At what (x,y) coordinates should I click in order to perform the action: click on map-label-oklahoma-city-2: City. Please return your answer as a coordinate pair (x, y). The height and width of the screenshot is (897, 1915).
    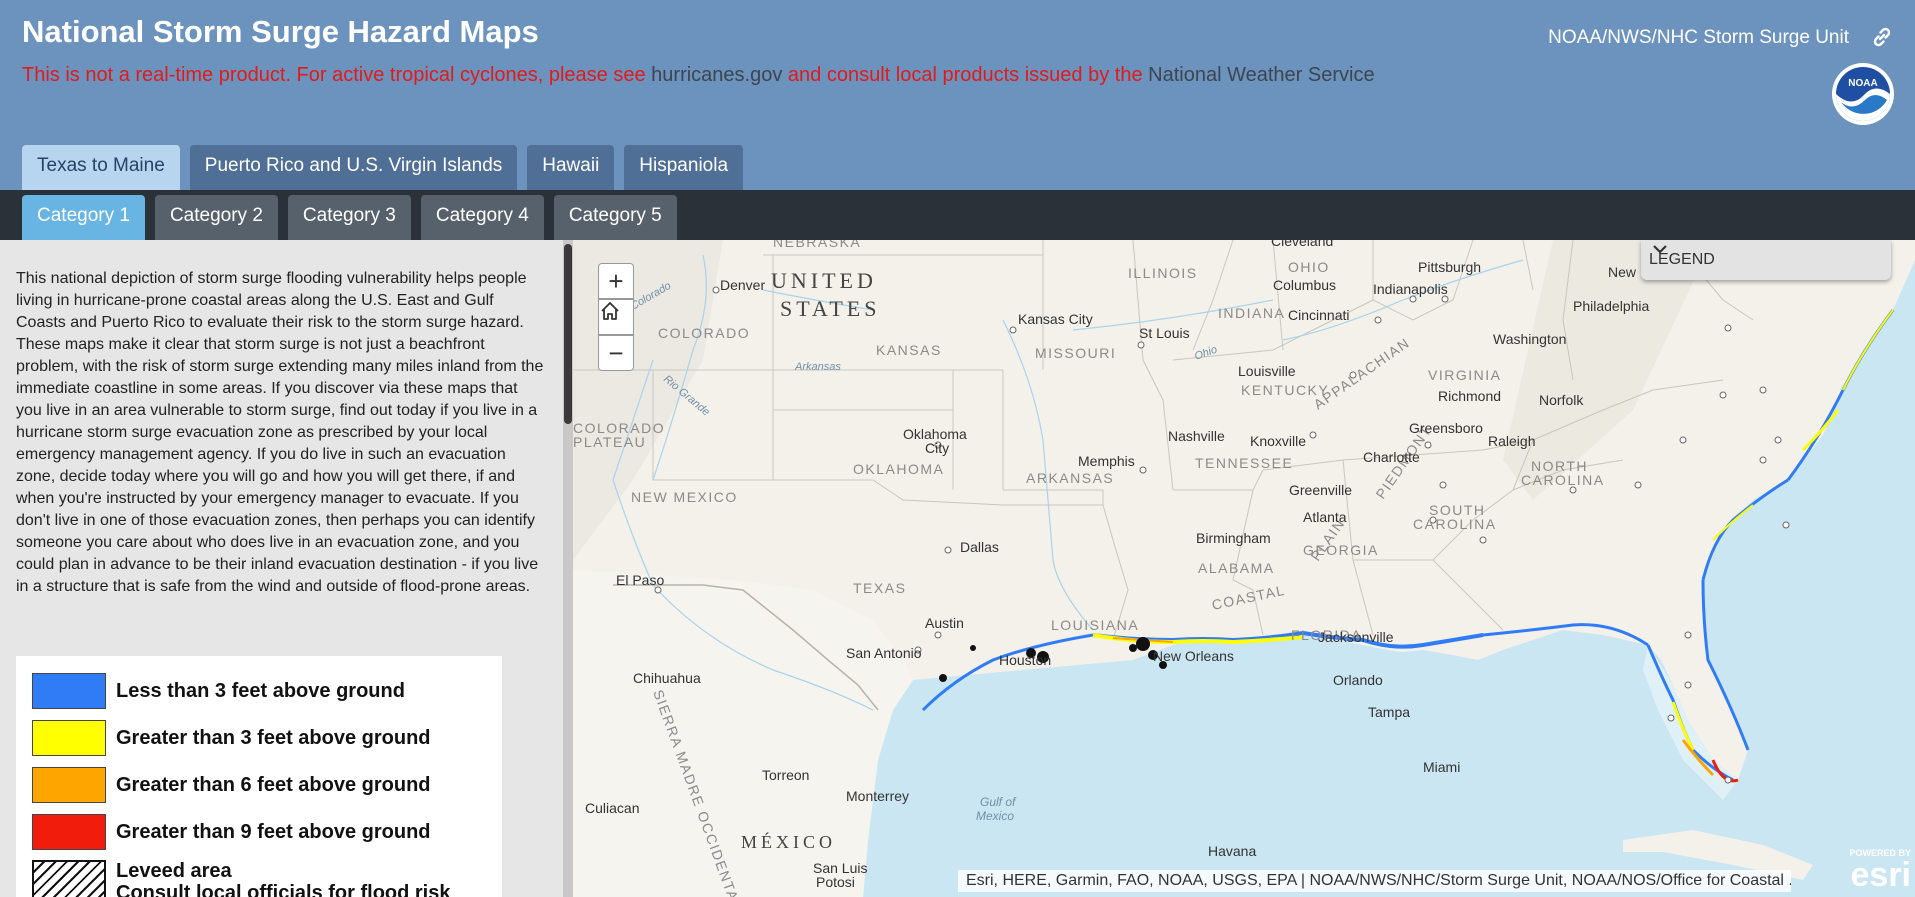
    Looking at the image, I should click on (937, 448).